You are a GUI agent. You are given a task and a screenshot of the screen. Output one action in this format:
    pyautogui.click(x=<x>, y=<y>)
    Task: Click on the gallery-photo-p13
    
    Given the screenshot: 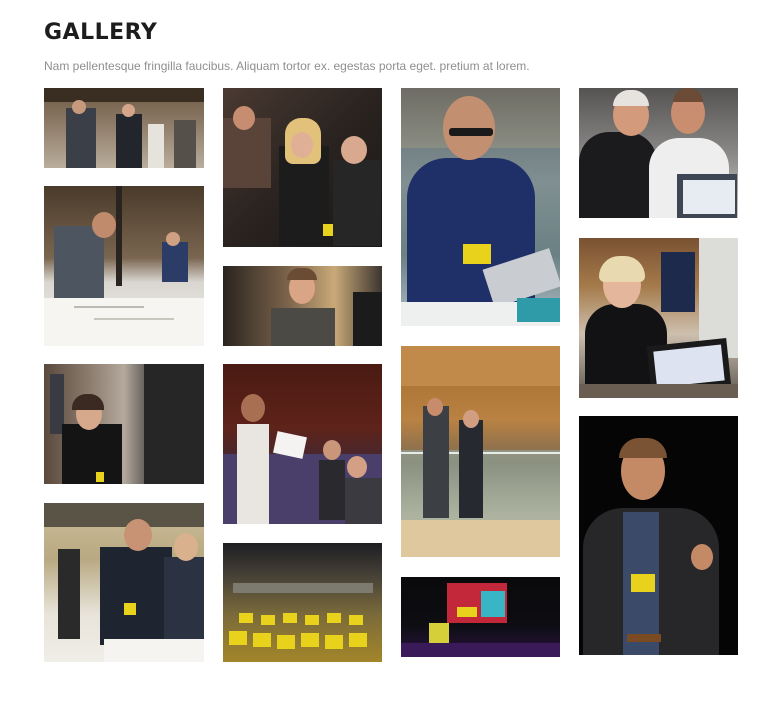 What is the action you would take?
    pyautogui.click(x=658, y=318)
    